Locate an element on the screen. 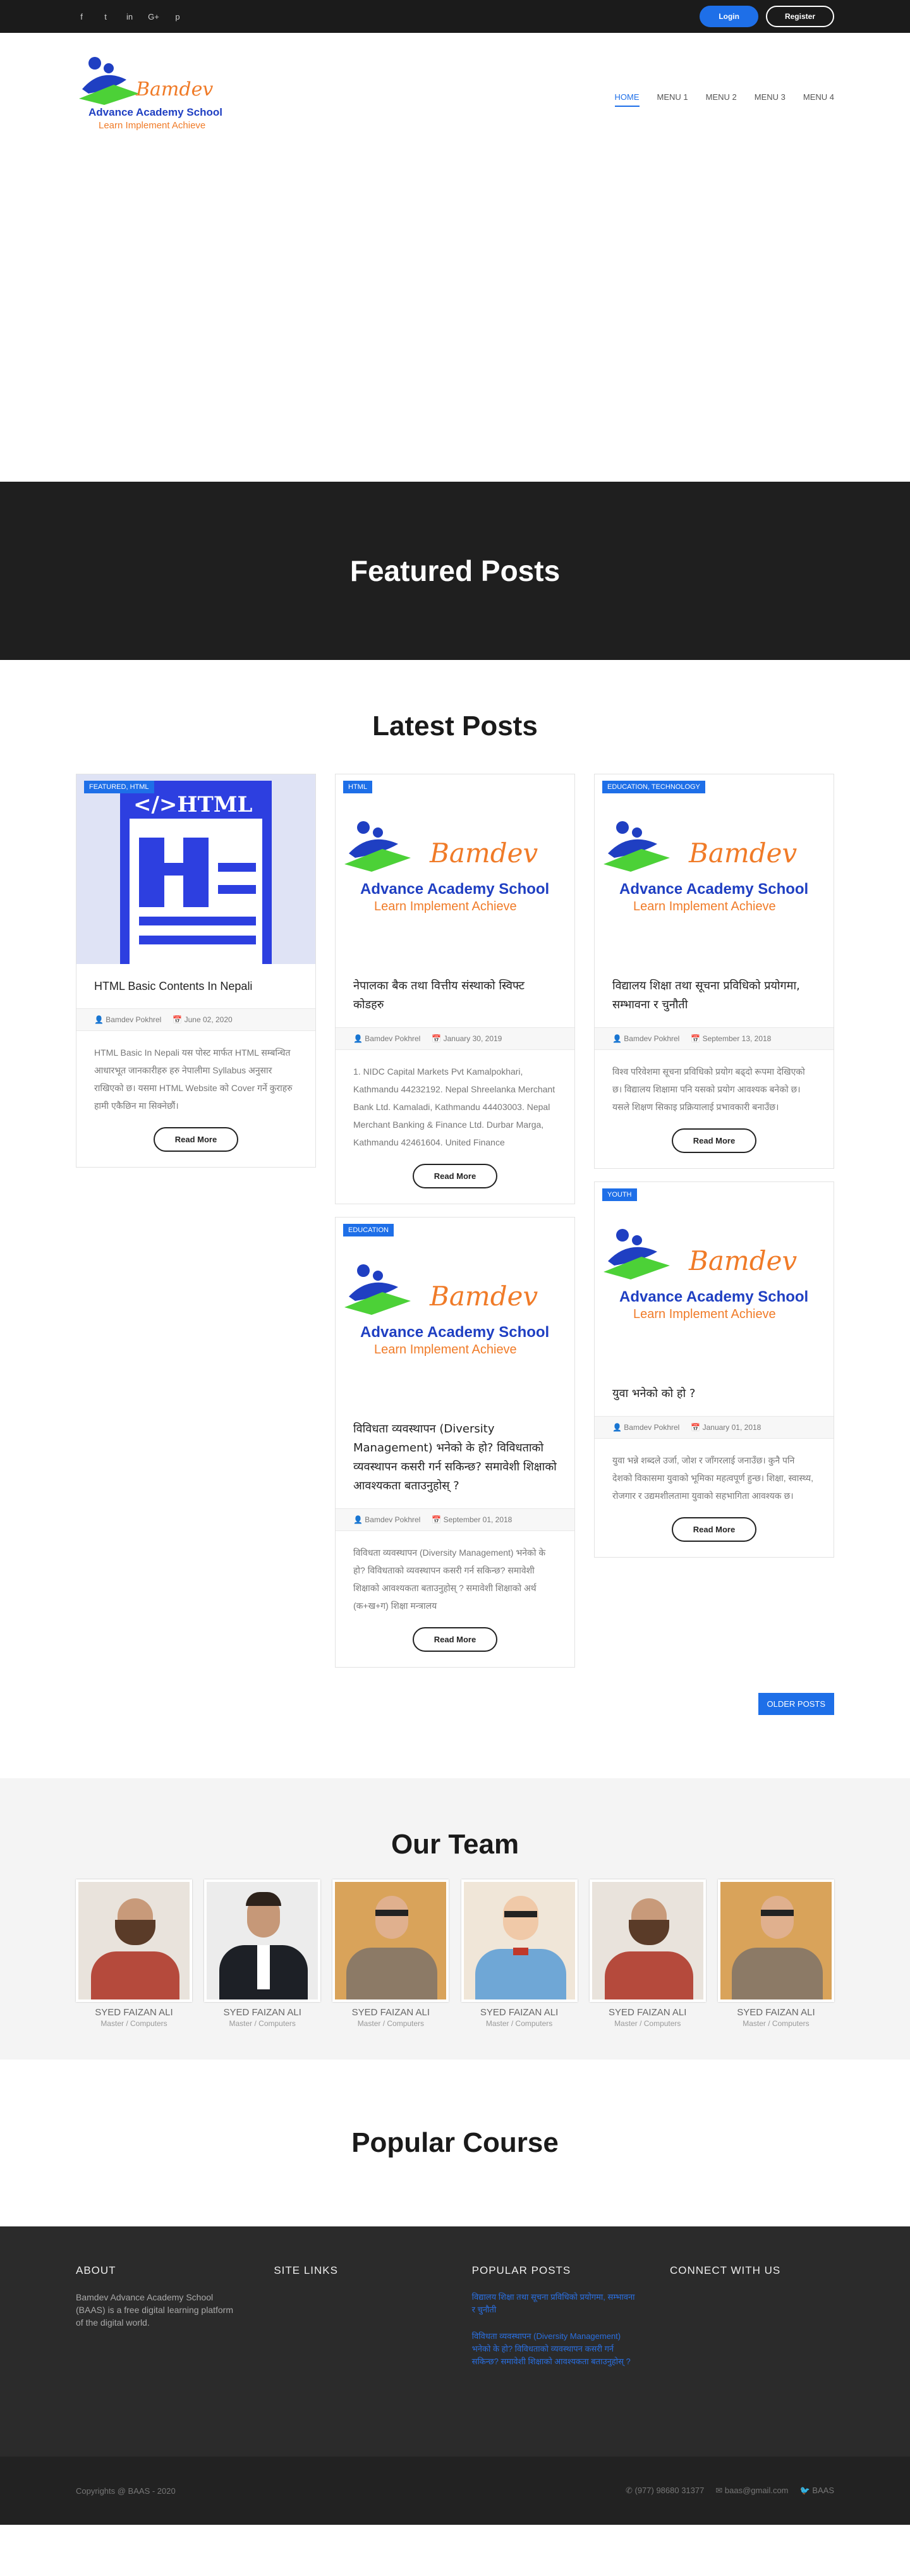 Image resolution: width=910 pixels, height=2576 pixels. post-tag: HTML is located at coordinates (357, 787).